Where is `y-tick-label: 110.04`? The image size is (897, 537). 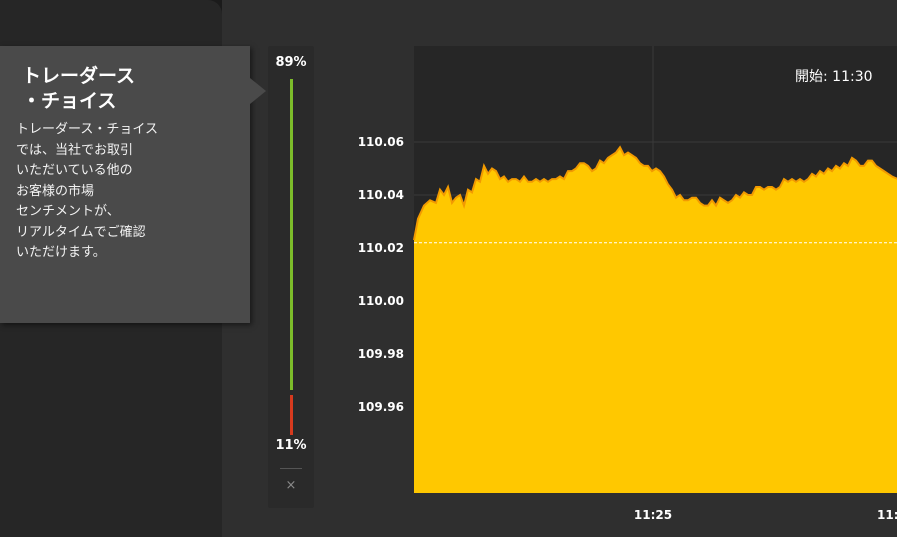
y-tick-label: 110.04 is located at coordinates (381, 195).